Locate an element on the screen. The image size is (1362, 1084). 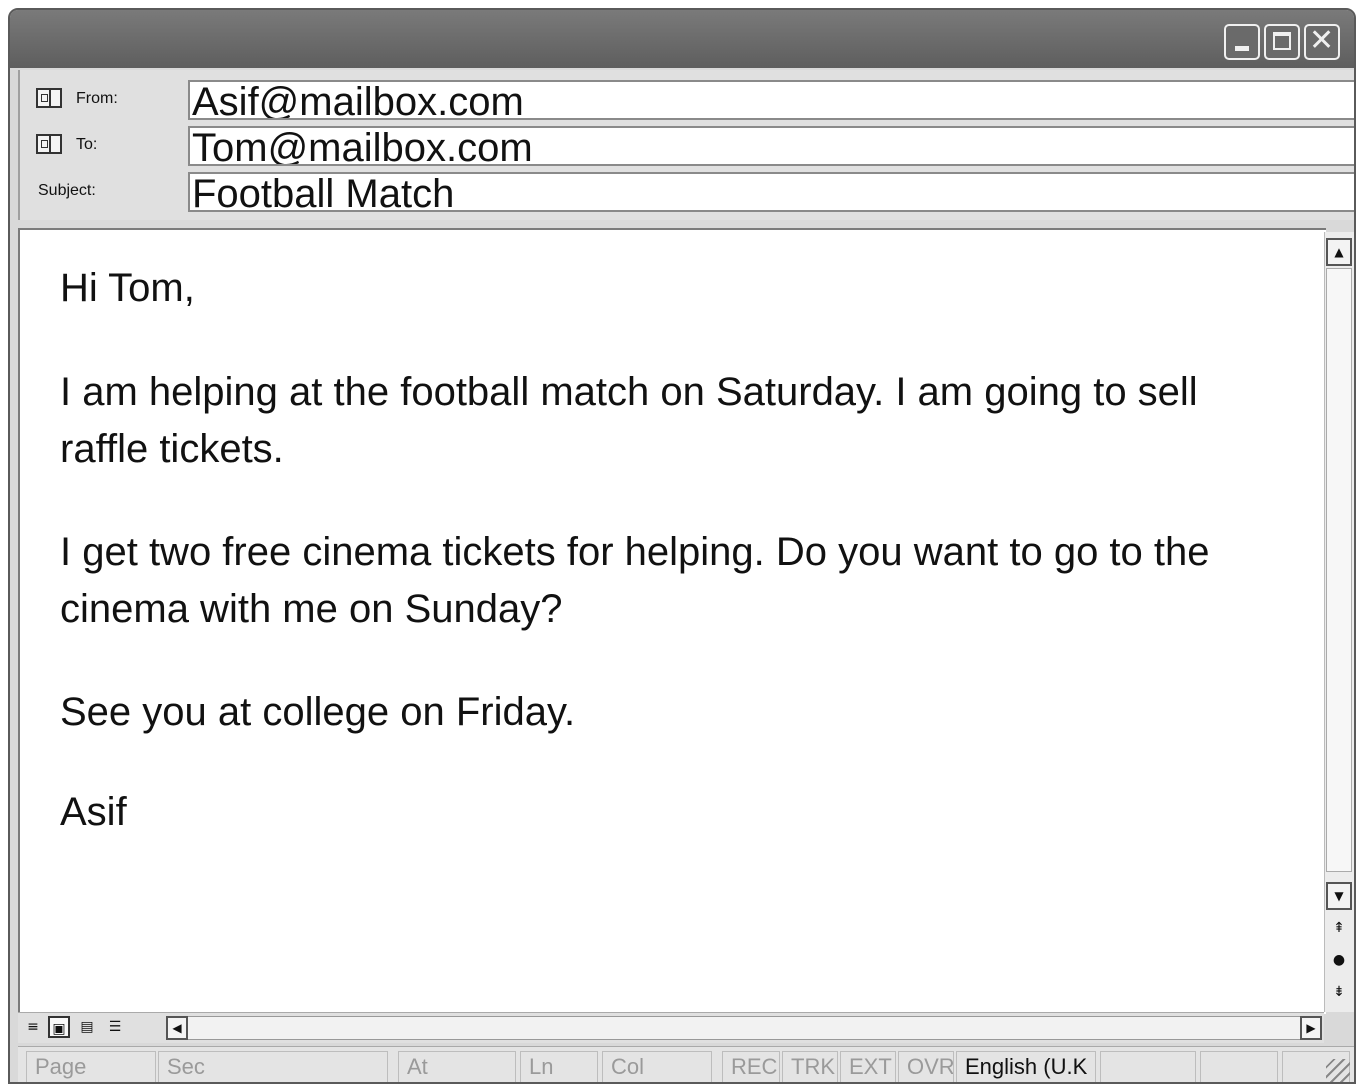
status-rec: REC is located at coordinates (751, 1066).